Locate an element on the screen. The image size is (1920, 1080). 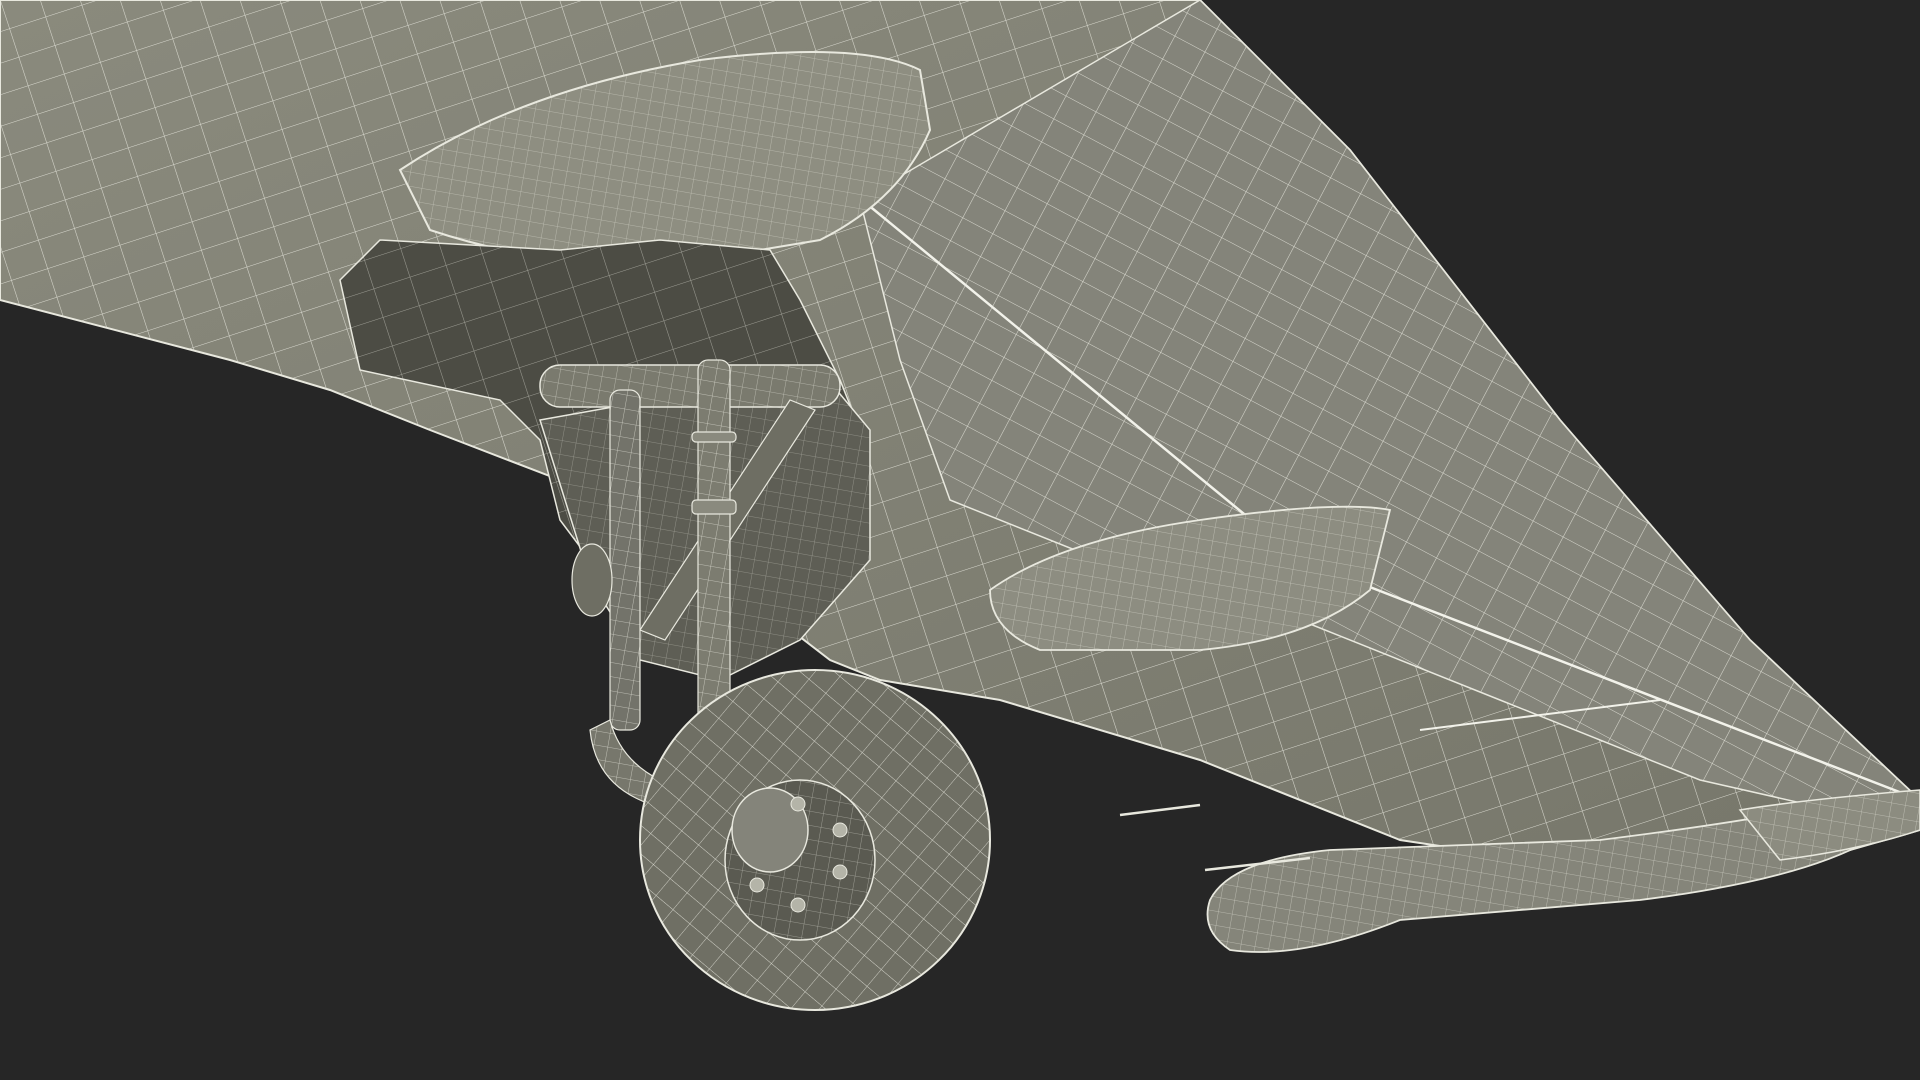
pitot-probe is located at coordinates (1160, 810).